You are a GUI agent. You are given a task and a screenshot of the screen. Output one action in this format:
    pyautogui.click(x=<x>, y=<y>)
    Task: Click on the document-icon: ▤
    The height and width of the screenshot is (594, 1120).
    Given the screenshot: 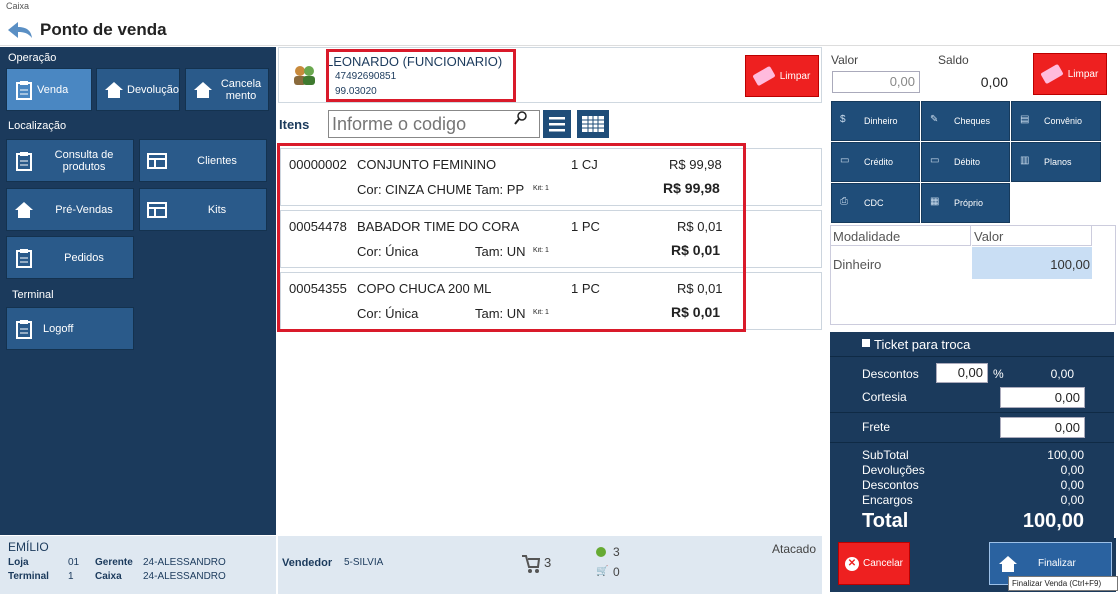 What is the action you would take?
    pyautogui.click(x=1025, y=119)
    